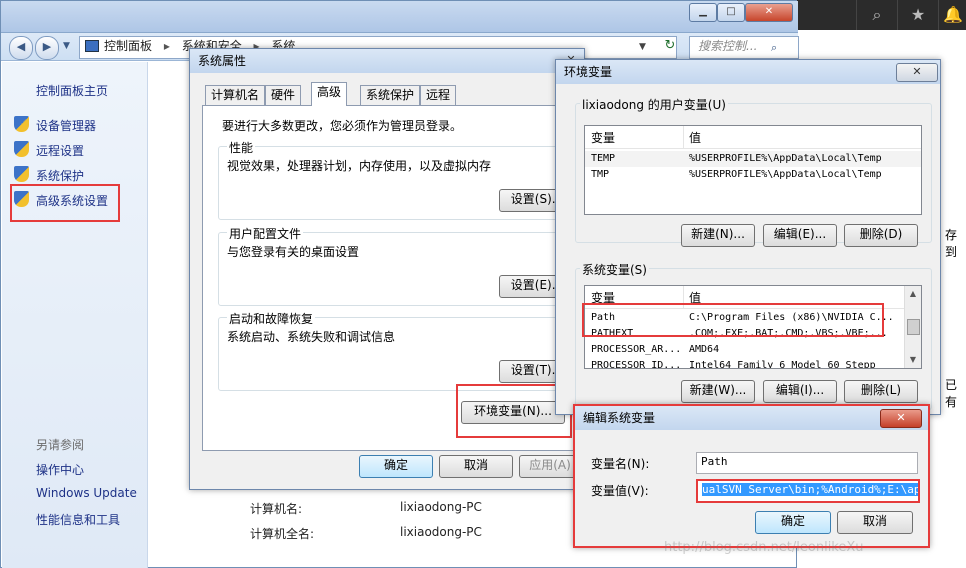  What do you see at coordinates (438, 95) in the screenshot?
I see `tab-remote: 远程` at bounding box center [438, 95].